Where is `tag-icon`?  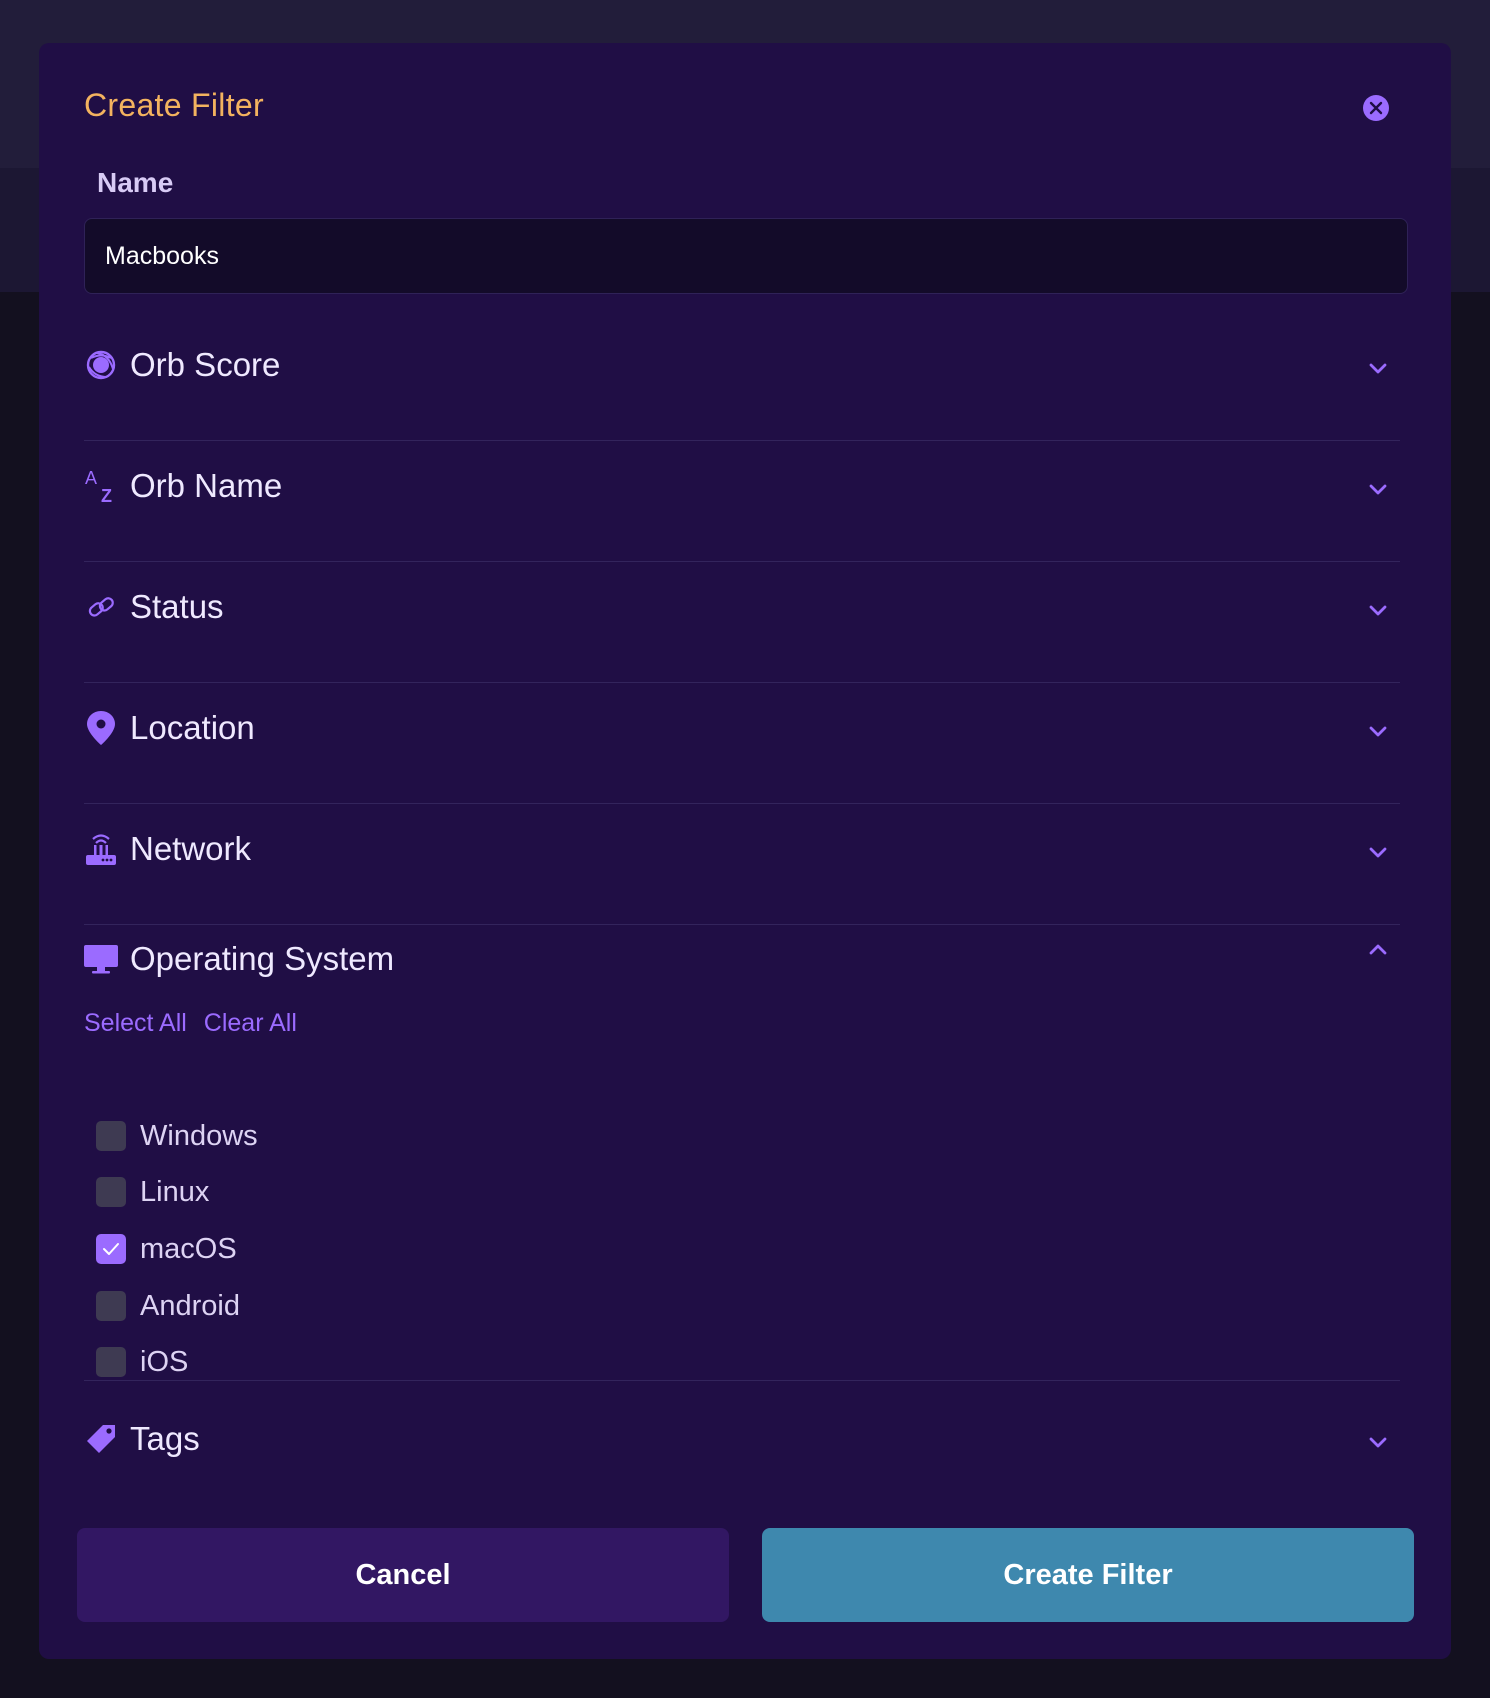
tag-icon is located at coordinates (101, 1439).